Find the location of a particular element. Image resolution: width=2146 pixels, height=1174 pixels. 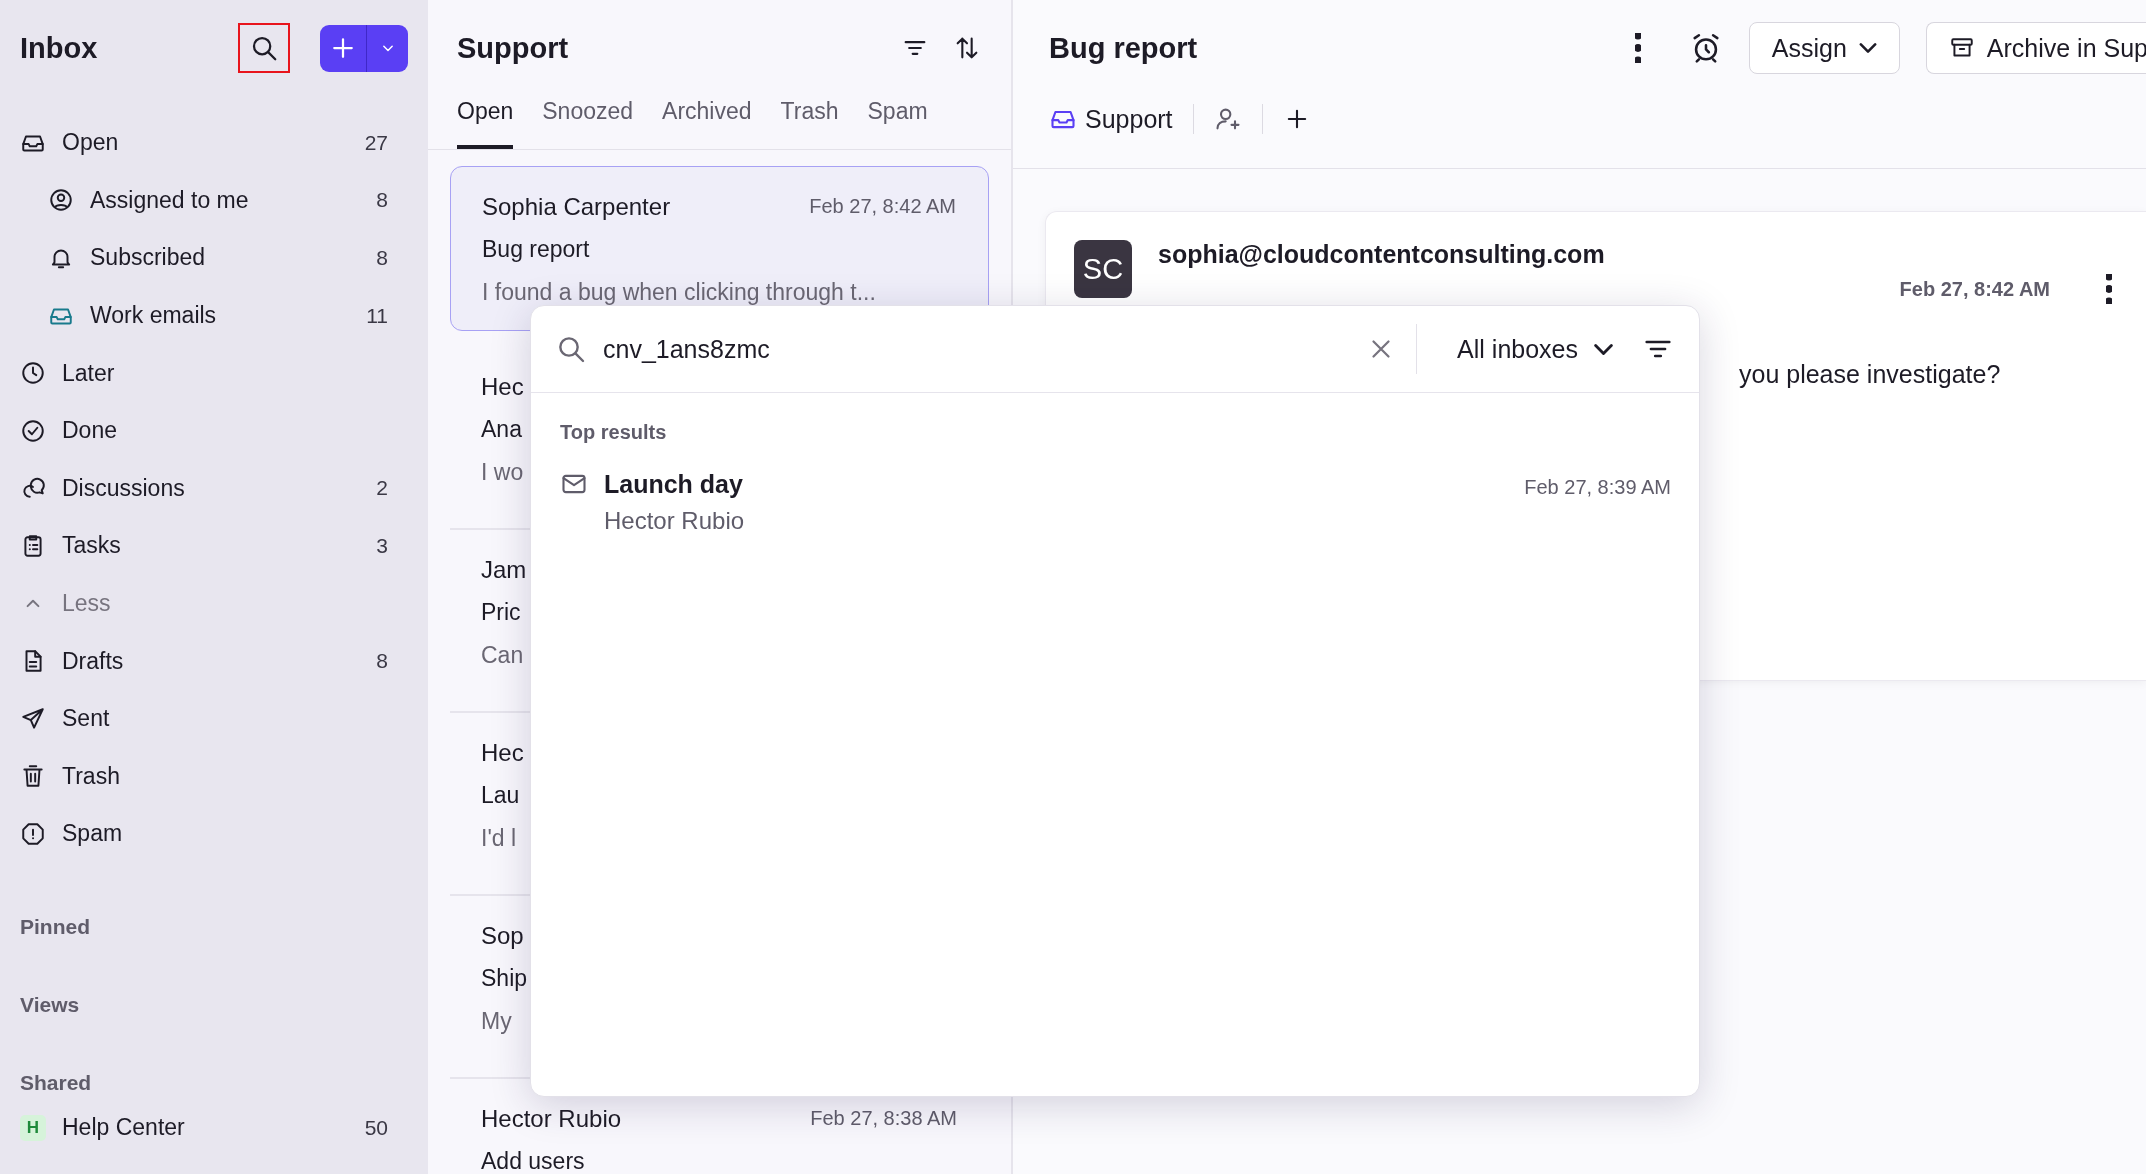

conversation-title: Bug report is located at coordinates (1124, 48).